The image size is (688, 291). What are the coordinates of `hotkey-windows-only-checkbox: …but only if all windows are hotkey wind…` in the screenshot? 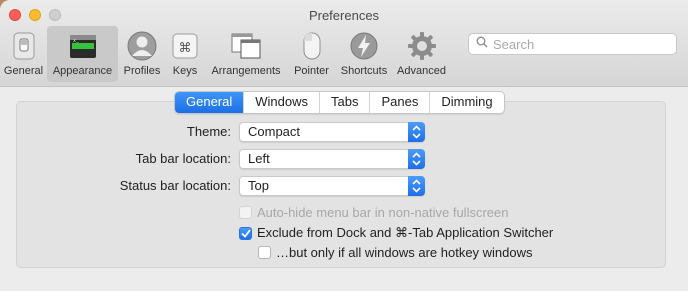 It's located at (395, 252).